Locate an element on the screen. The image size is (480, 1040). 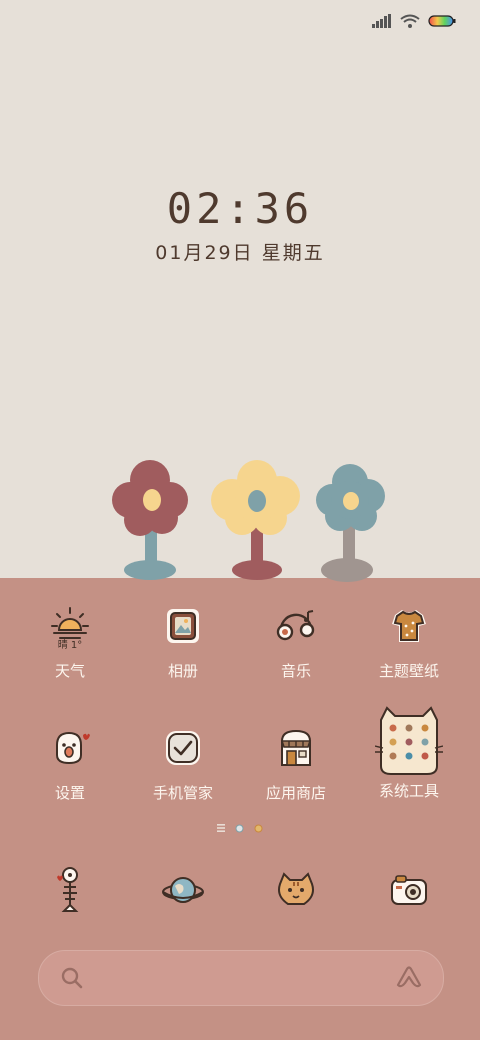
app-system-tools: 系统工具 is located at coordinates (409, 753).